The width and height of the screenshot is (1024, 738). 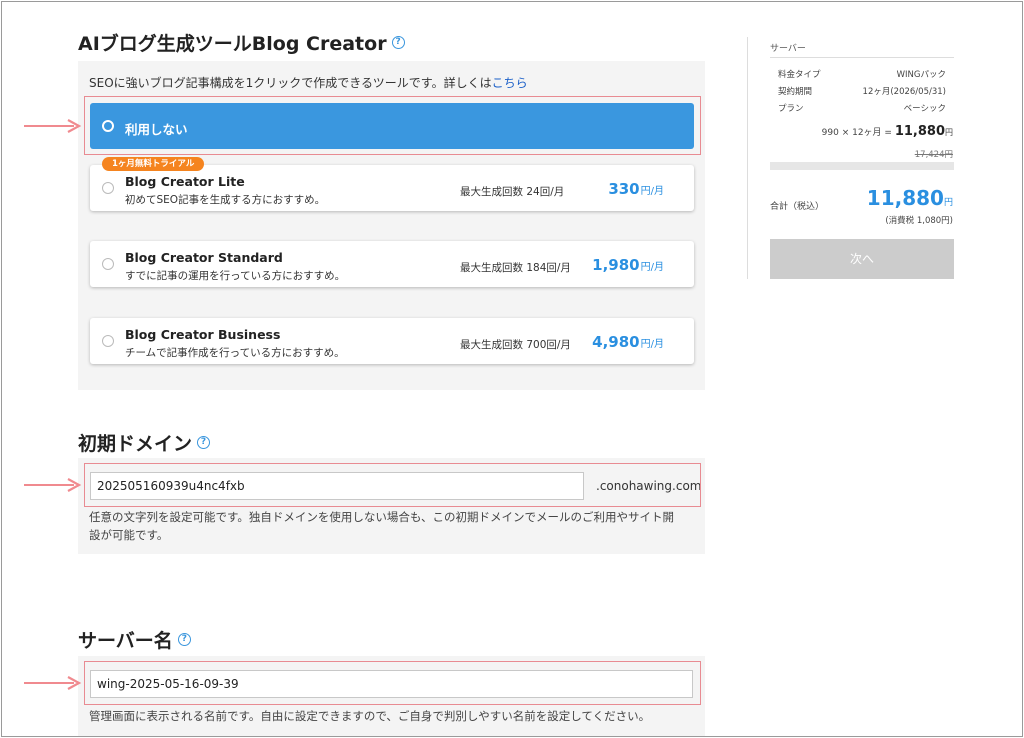 I want to click on price-calculation: 990 × 12ヶ月 = 11,880円, so click(x=887, y=131).